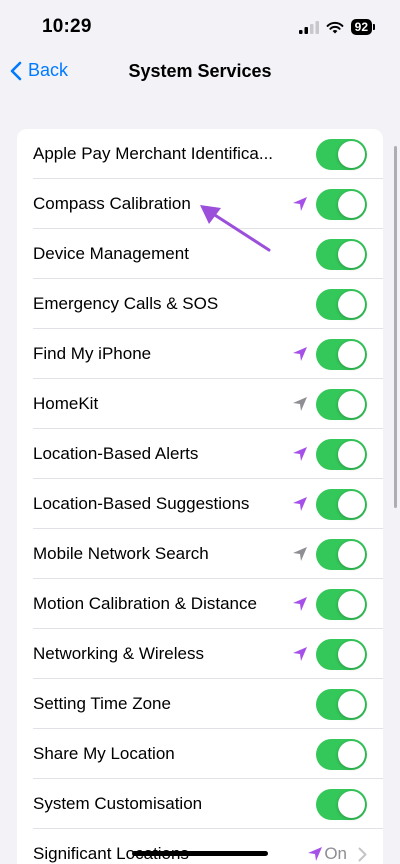 Image resolution: width=400 pixels, height=864 pixels. I want to click on row-label: Emergency Calls & SOS, so click(126, 303).